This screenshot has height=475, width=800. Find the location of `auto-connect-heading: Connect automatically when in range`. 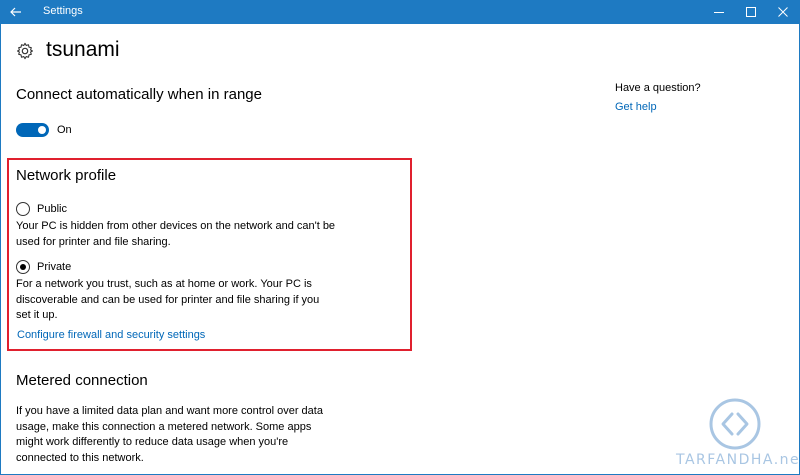

auto-connect-heading: Connect automatically when in range is located at coordinates (139, 94).